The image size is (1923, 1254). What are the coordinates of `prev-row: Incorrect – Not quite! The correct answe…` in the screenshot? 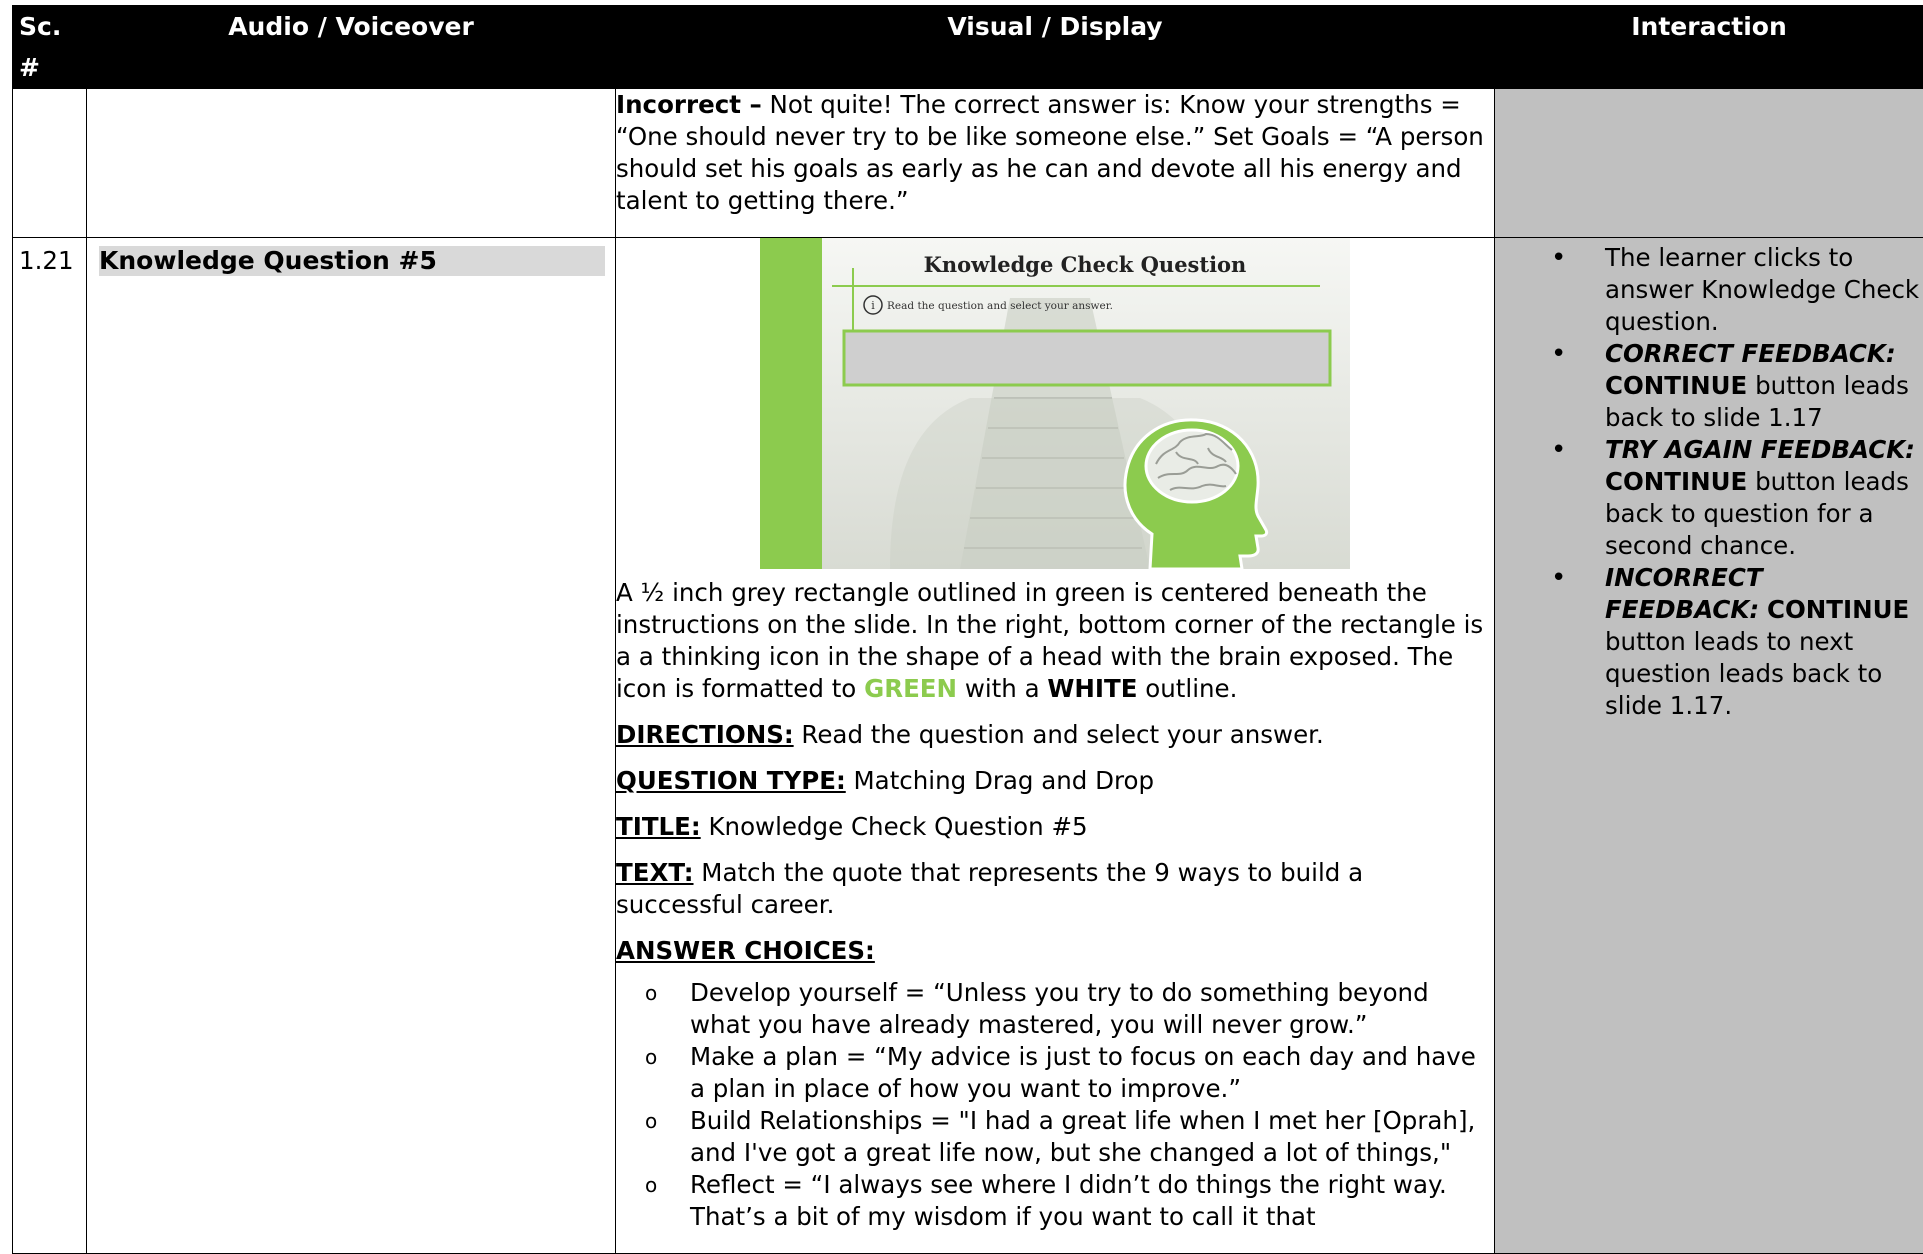 It's located at (967, 163).